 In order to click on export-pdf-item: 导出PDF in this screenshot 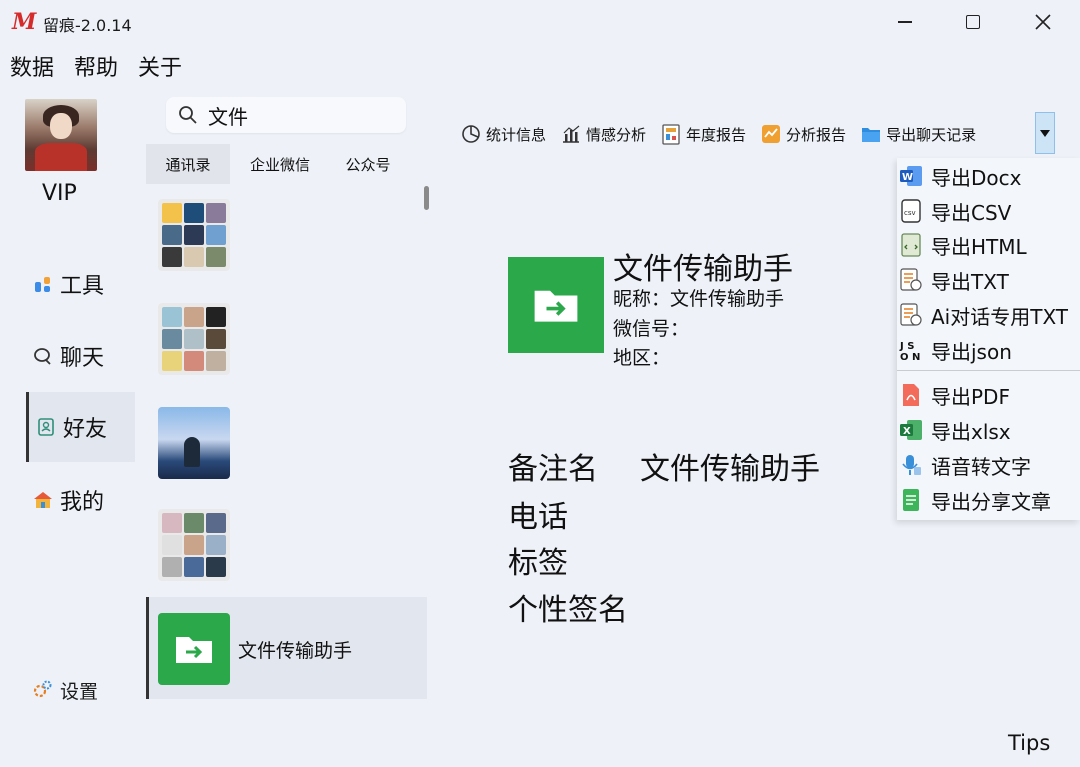, I will do `click(953, 395)`.